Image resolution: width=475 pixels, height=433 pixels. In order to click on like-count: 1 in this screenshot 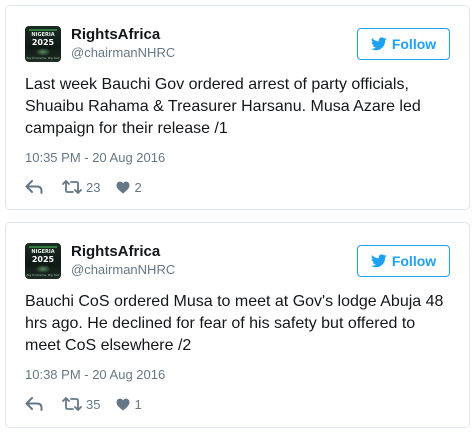, I will do `click(138, 404)`.